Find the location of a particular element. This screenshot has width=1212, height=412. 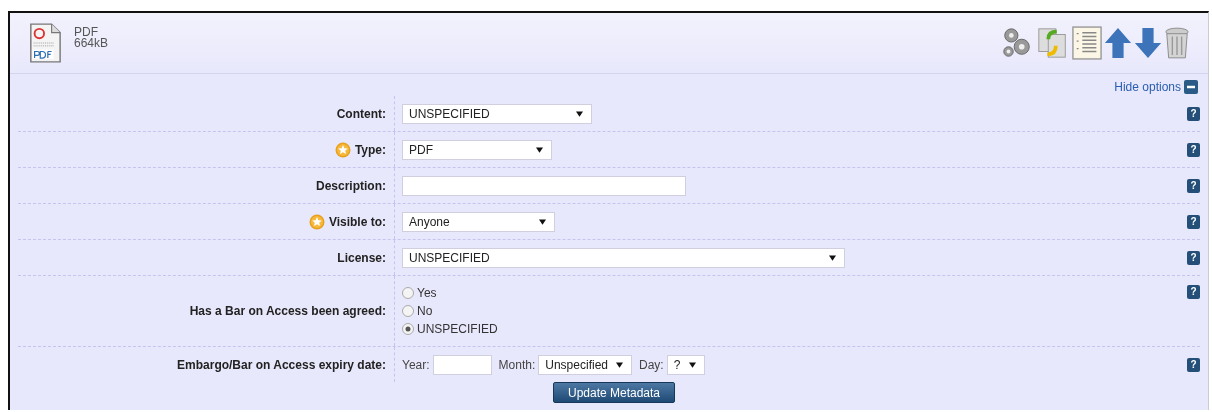

file-size: 664kB is located at coordinates (91, 43).